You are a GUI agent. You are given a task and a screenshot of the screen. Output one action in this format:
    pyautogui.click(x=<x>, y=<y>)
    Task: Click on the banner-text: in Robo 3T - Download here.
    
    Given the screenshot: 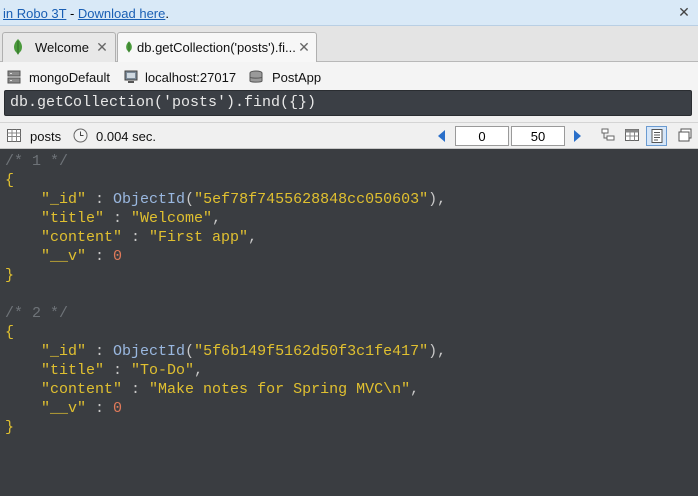 What is the action you would take?
    pyautogui.click(x=86, y=13)
    